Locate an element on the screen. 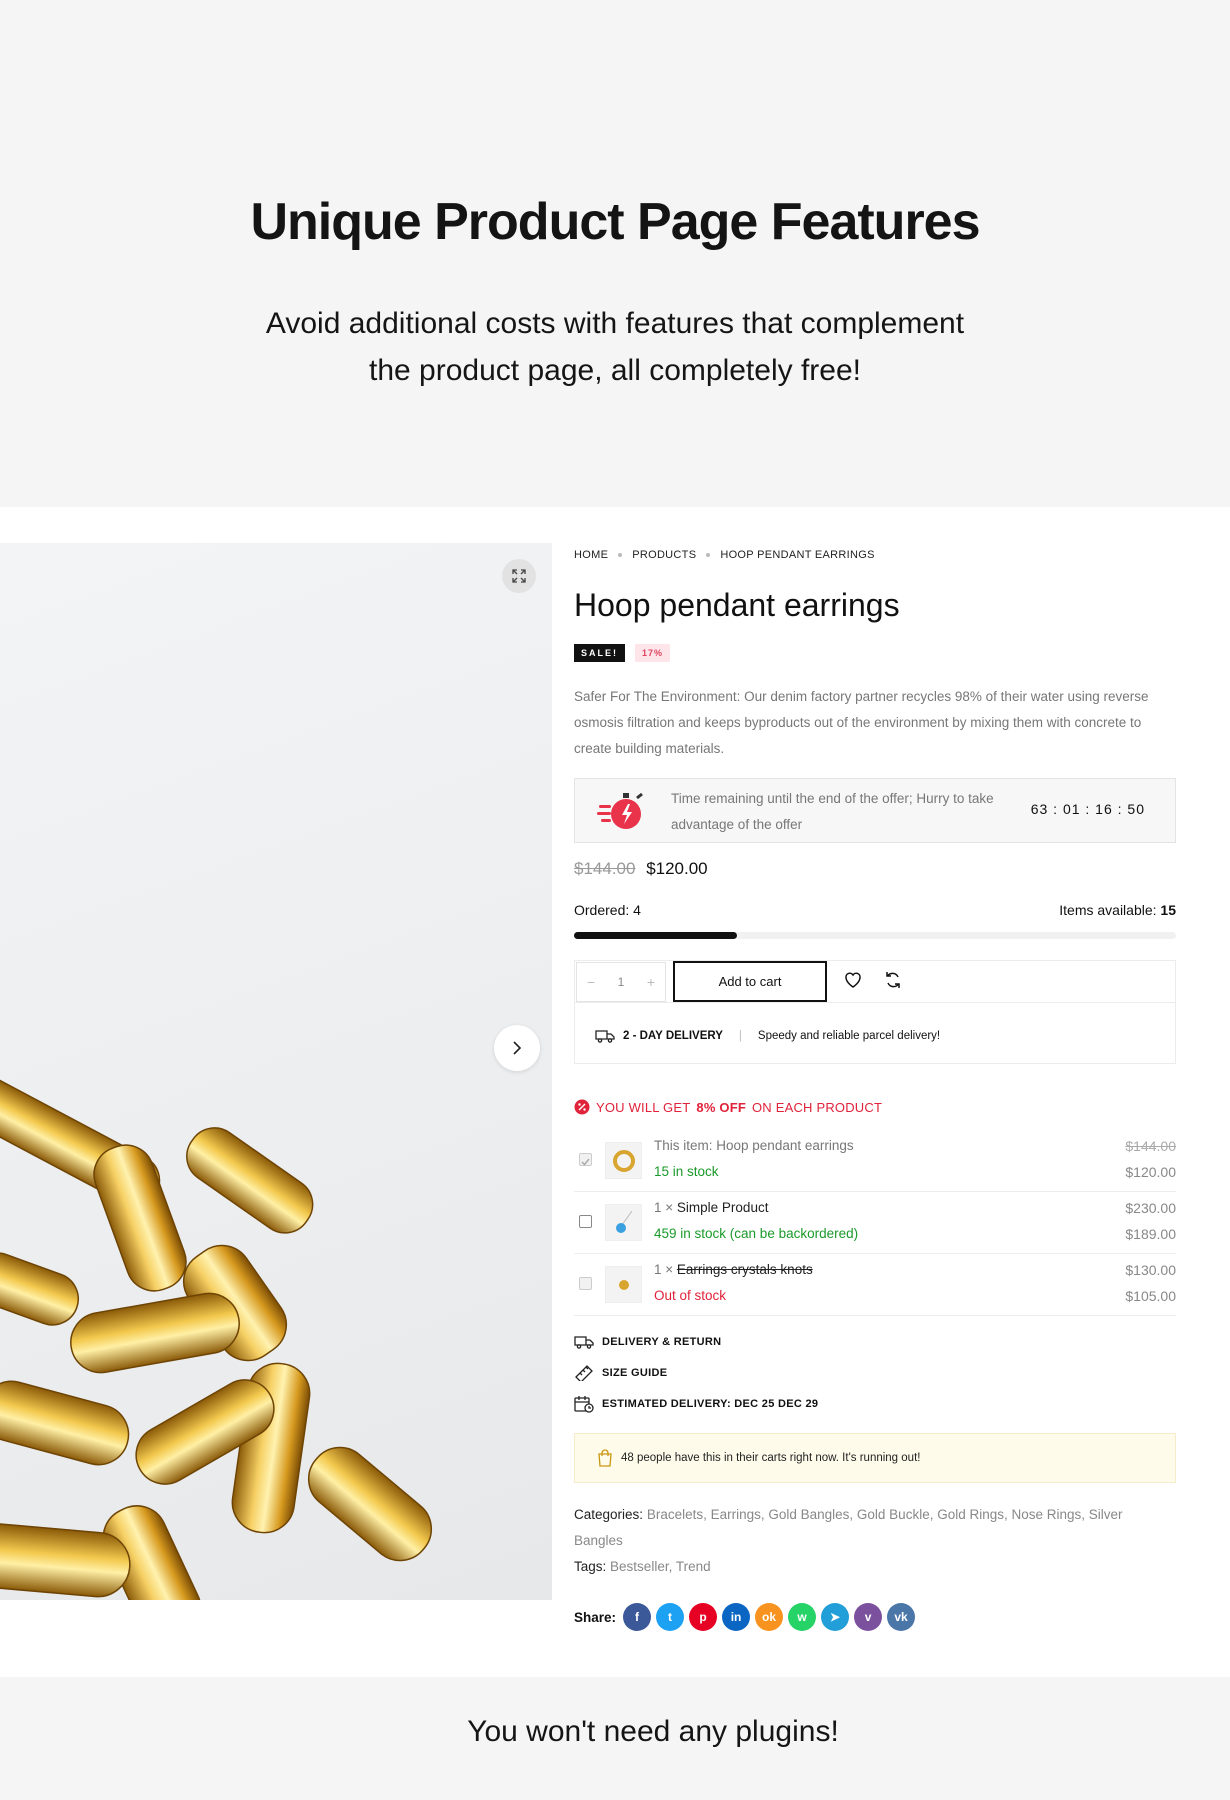  tags-list: Bestseller, Trend is located at coordinates (660, 1566).